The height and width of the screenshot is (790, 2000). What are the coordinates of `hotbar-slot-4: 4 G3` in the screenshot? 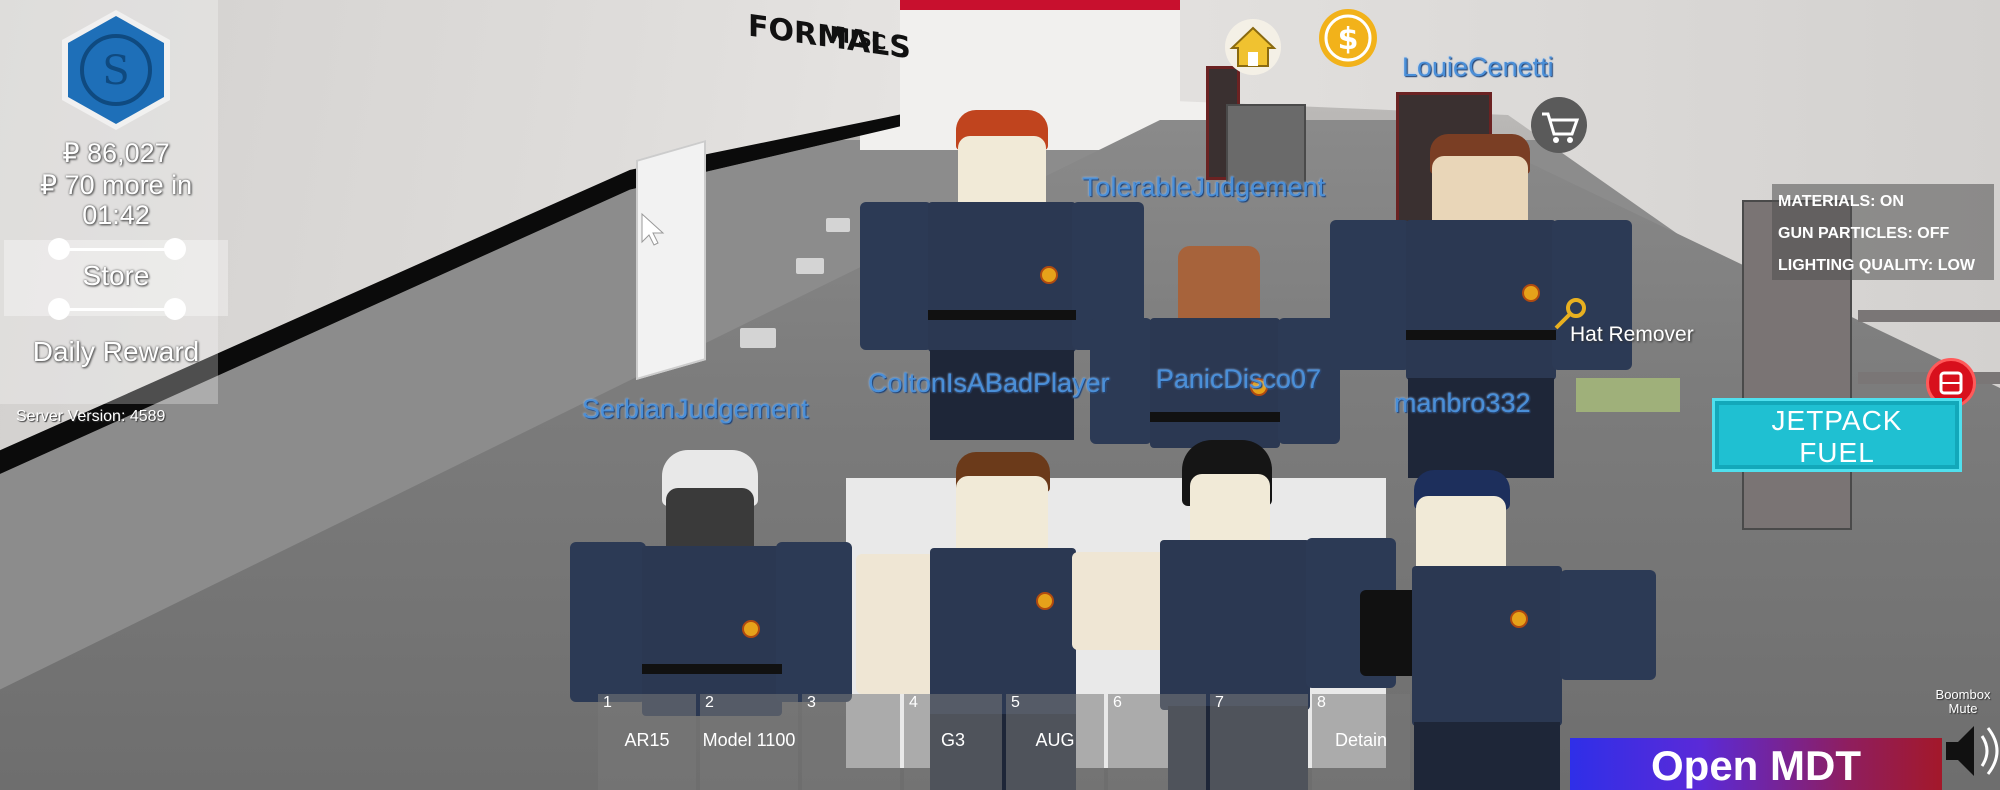 It's located at (953, 742).